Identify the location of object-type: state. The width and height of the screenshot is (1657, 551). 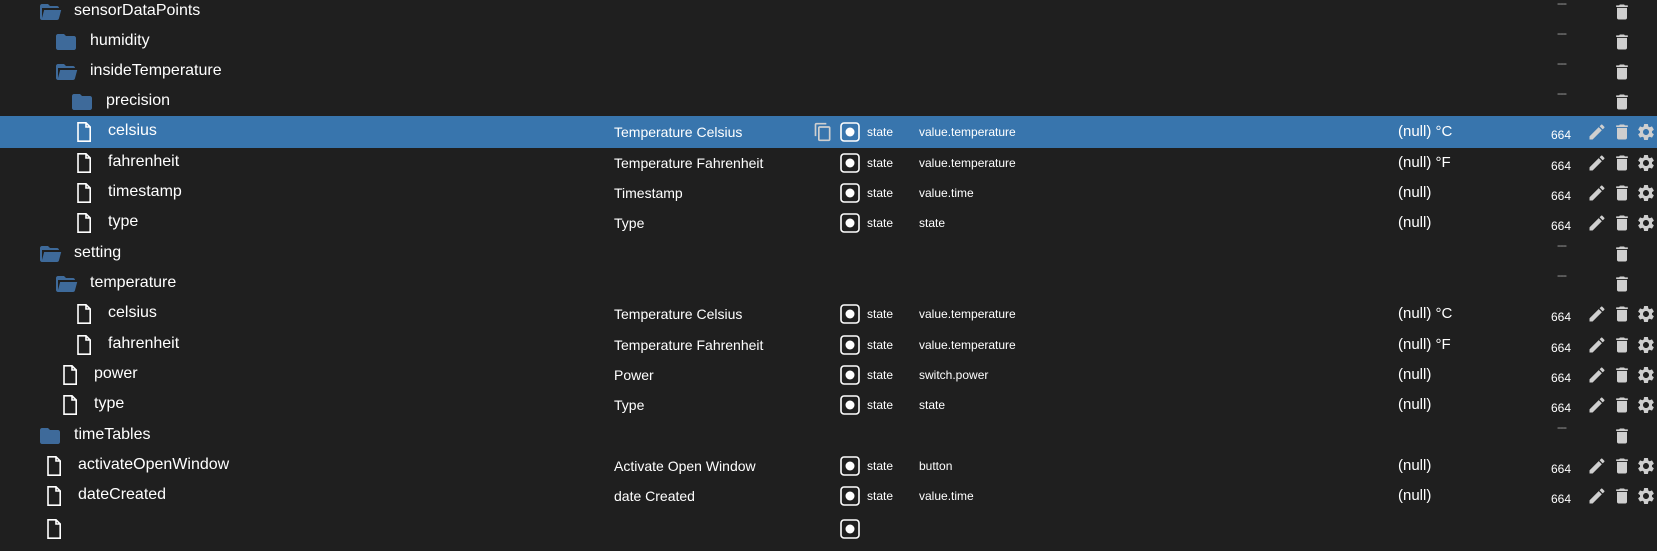
(880, 466).